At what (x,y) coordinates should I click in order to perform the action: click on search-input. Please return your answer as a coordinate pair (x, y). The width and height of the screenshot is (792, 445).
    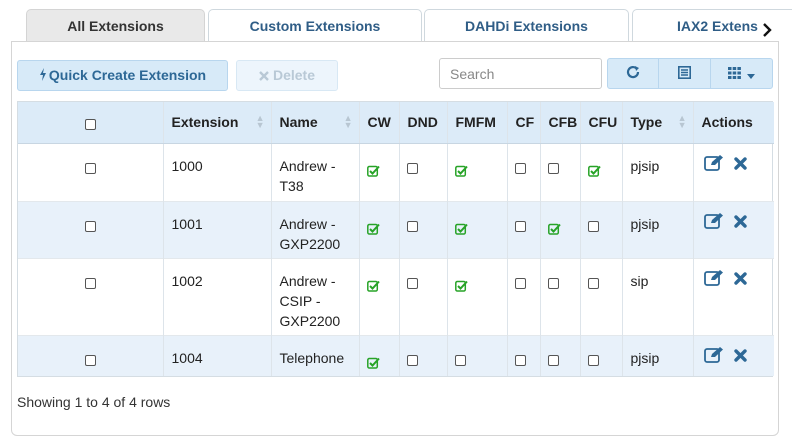
    Looking at the image, I should click on (520, 73).